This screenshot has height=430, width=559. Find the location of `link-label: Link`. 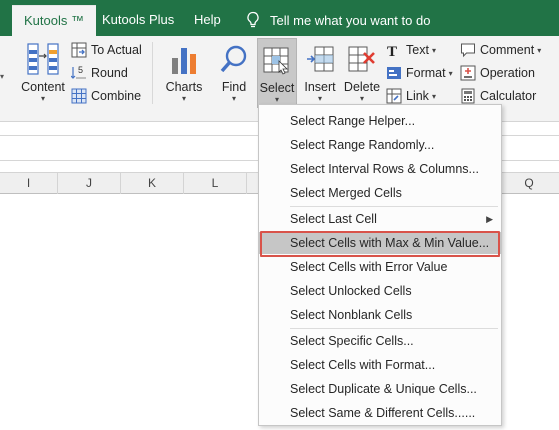

link-label: Link is located at coordinates (417, 96).